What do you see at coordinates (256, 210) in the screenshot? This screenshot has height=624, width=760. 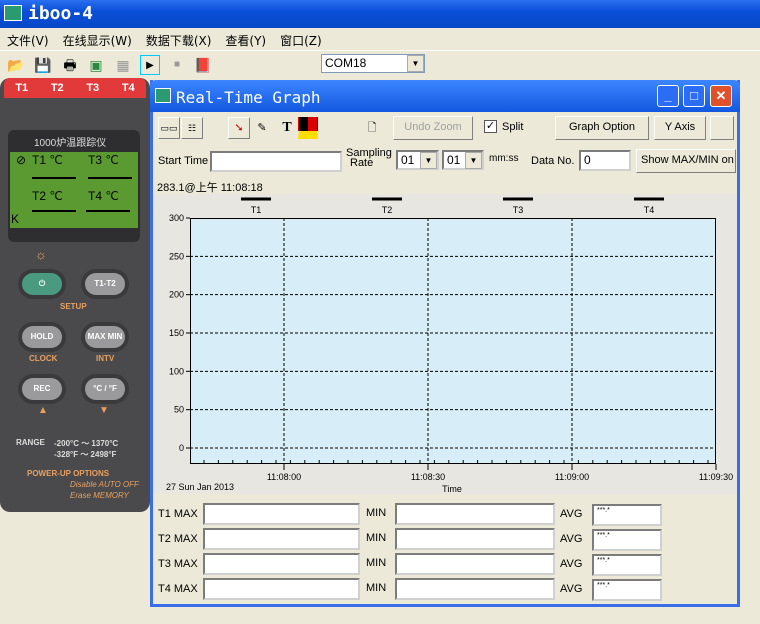 I see `legend-label-t1: T1` at bounding box center [256, 210].